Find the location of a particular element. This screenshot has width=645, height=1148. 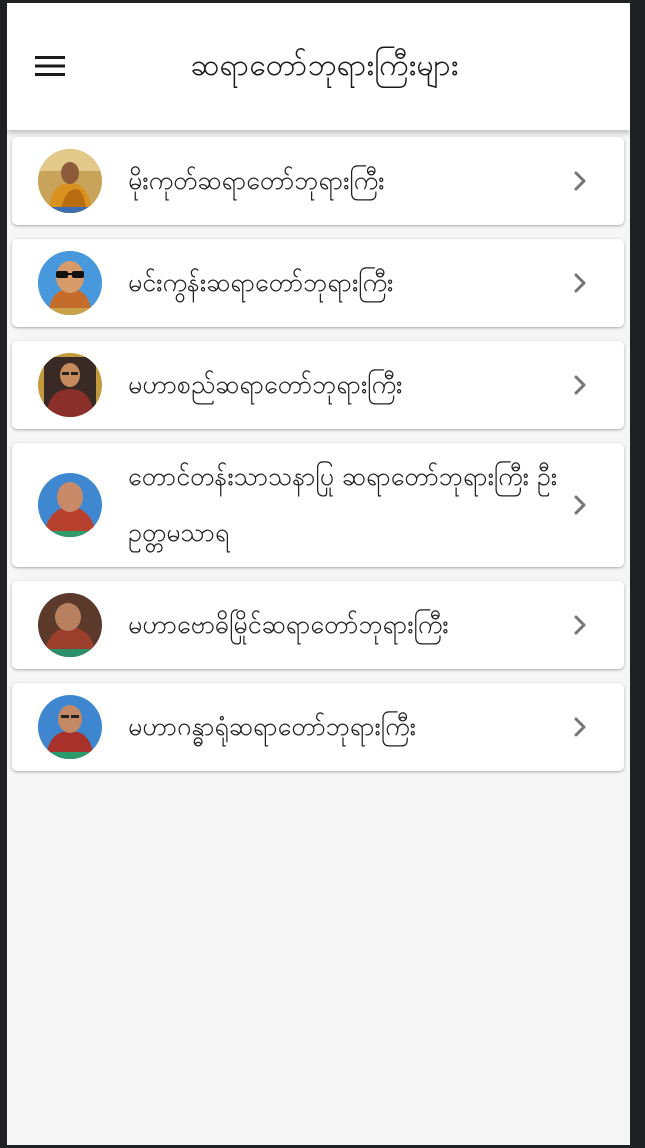

list-item-label: မဟာဗောဓိမြိုင်ဆရာတော်ဘုရားကြီး is located at coordinates (288, 624).